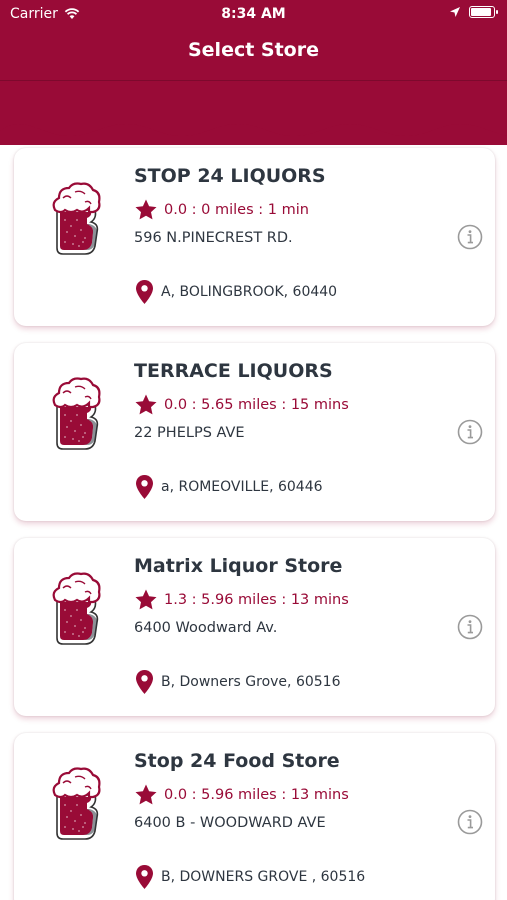 The image size is (507, 900). I want to click on store-location: B, DOWNERS GROVE , 60516, so click(250, 877).